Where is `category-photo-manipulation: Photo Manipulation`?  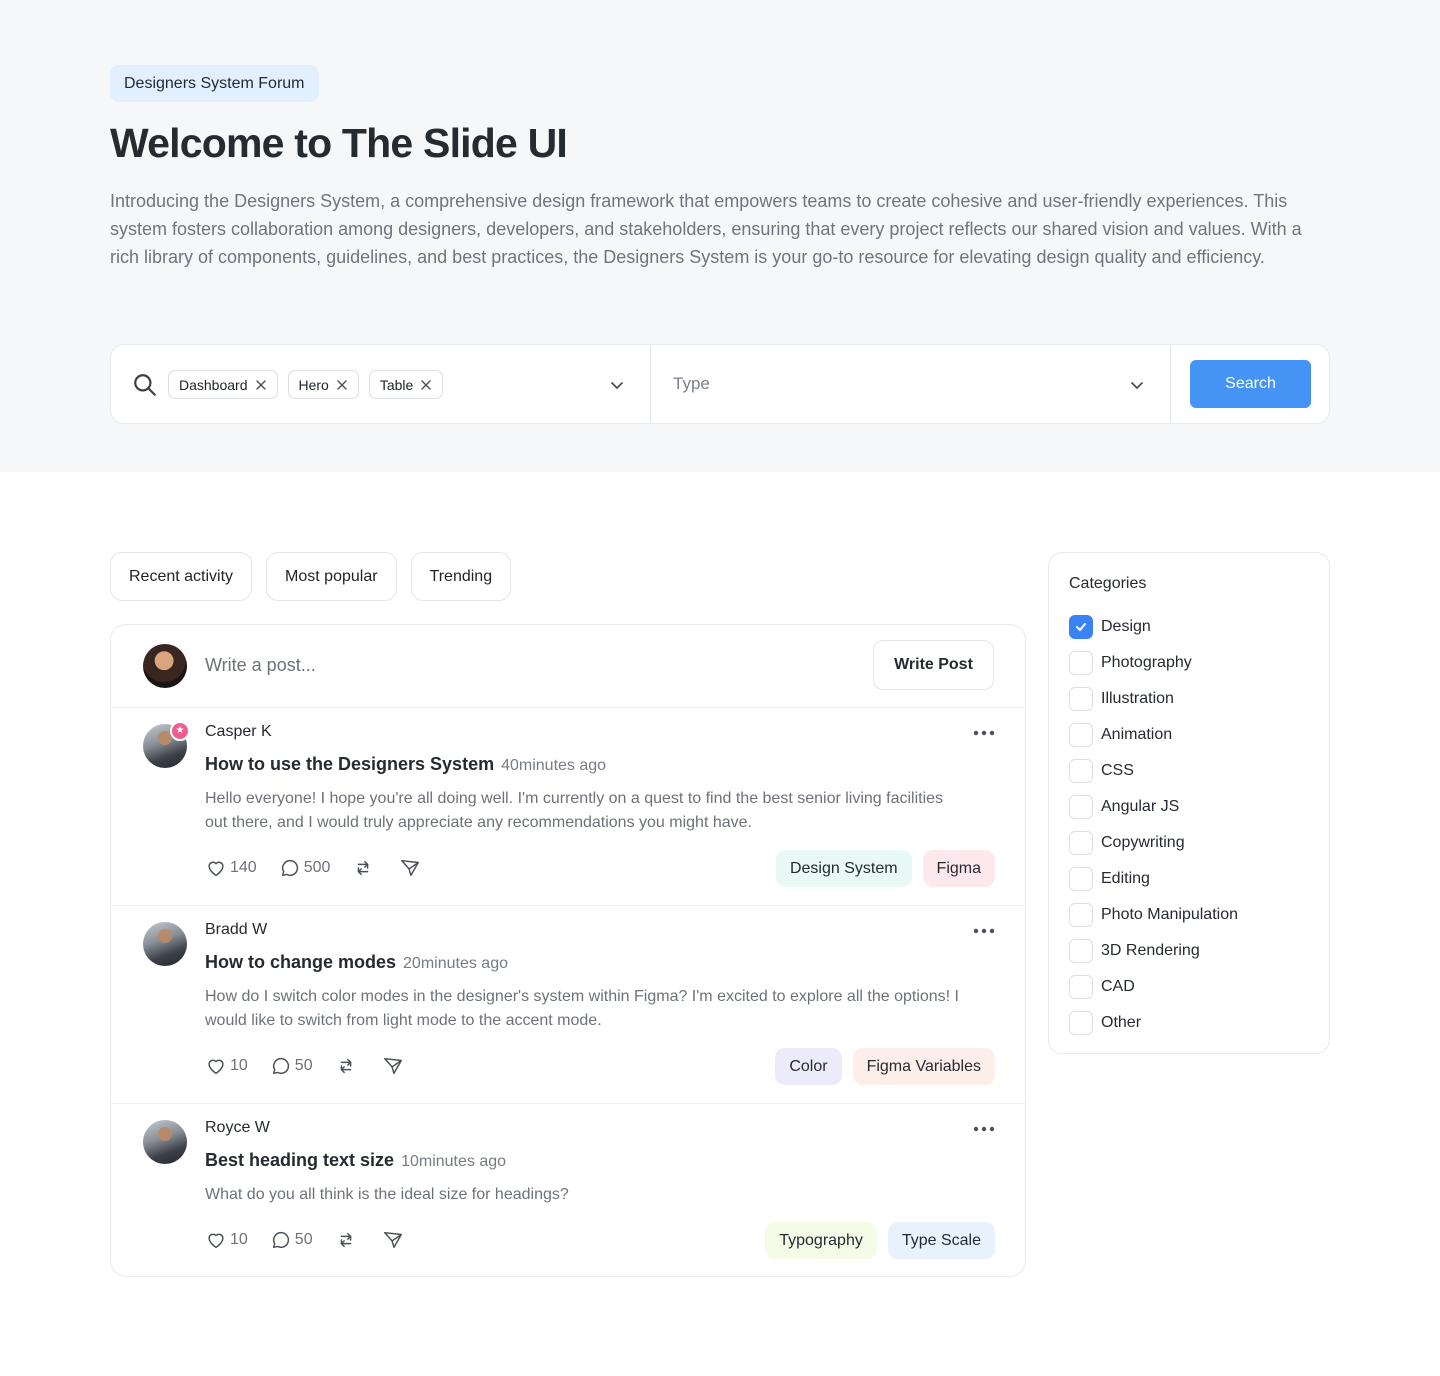 category-photo-manipulation: Photo Manipulation is located at coordinates (1153, 915).